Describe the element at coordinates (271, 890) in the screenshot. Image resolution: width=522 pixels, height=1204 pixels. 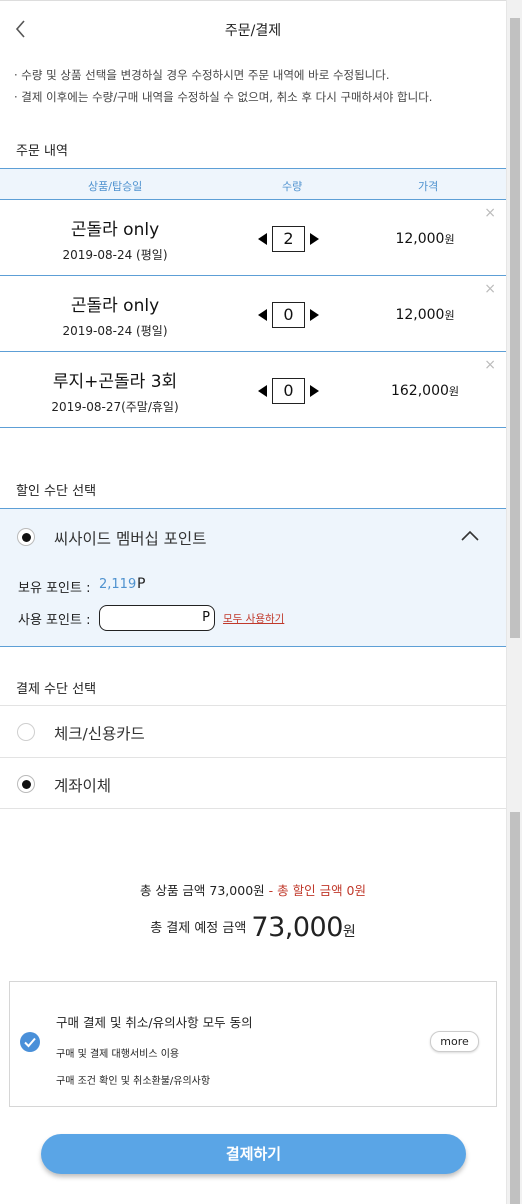
I see `summary-dash: -` at that location.